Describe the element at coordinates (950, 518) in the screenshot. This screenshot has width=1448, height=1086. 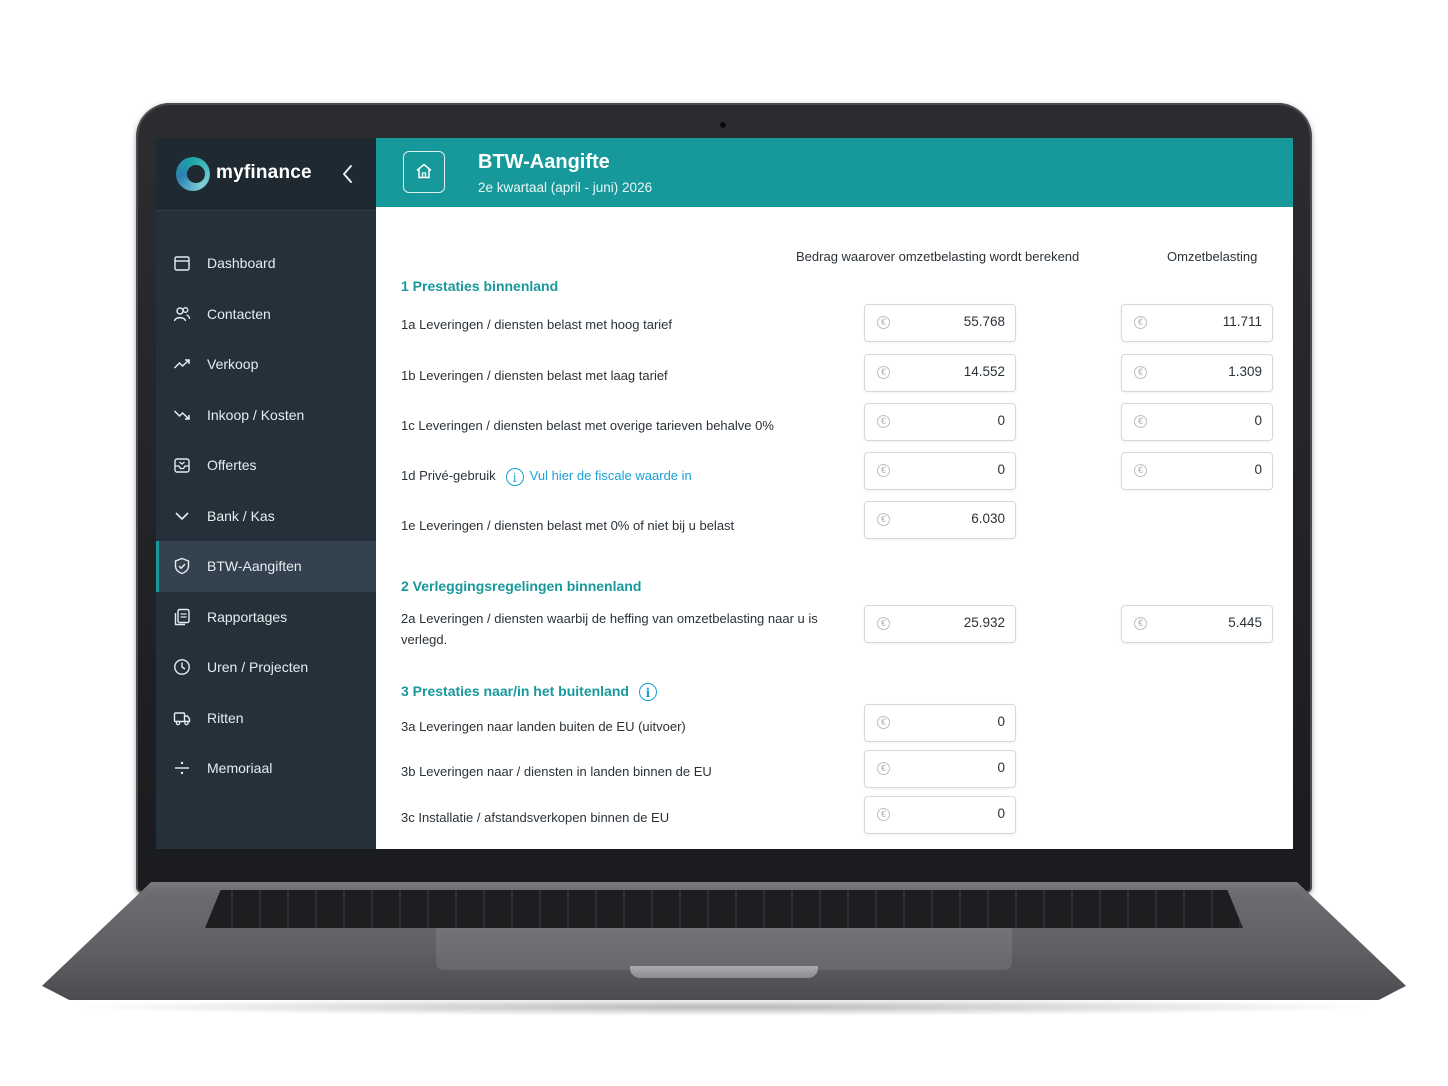
I see `input-1e-base` at that location.